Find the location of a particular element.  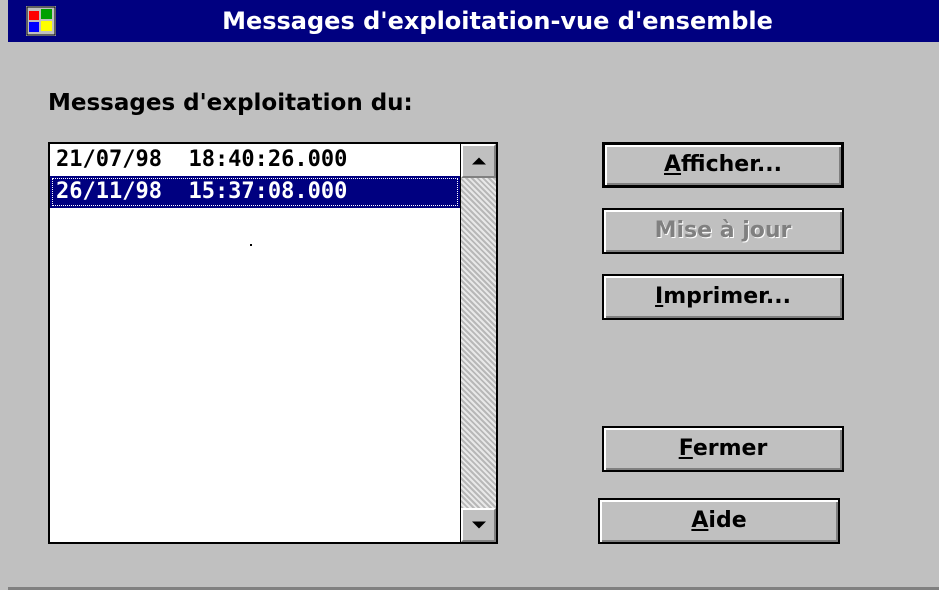

scroll-up-arrow-icon is located at coordinates (478, 161).